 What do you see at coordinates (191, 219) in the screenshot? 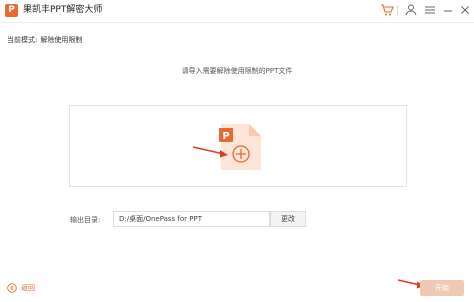
I see `output-dir-field: D:/桌面/OnePass for PPT` at bounding box center [191, 219].